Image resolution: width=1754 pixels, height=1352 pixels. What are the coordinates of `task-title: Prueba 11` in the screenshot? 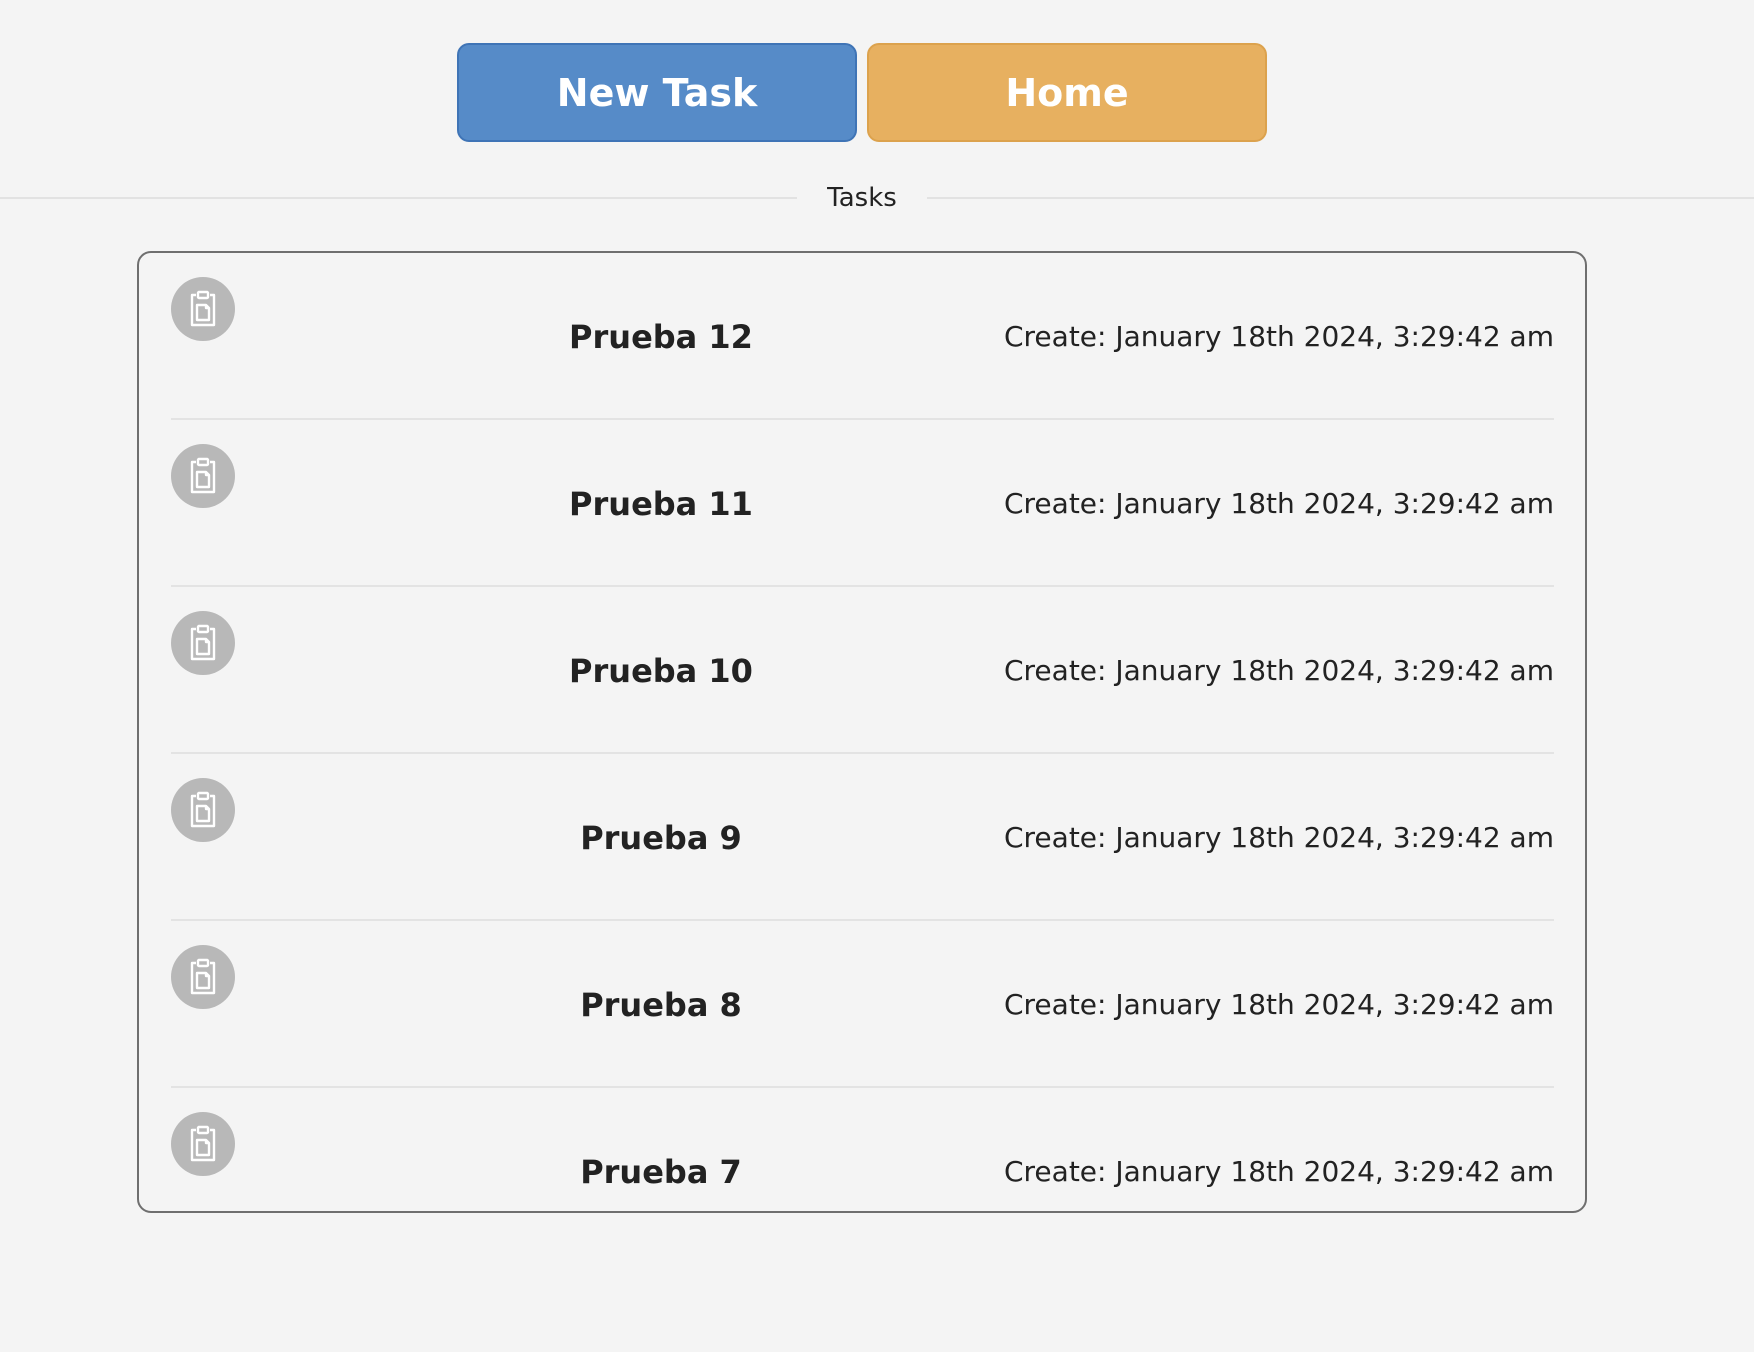 It's located at (661, 504).